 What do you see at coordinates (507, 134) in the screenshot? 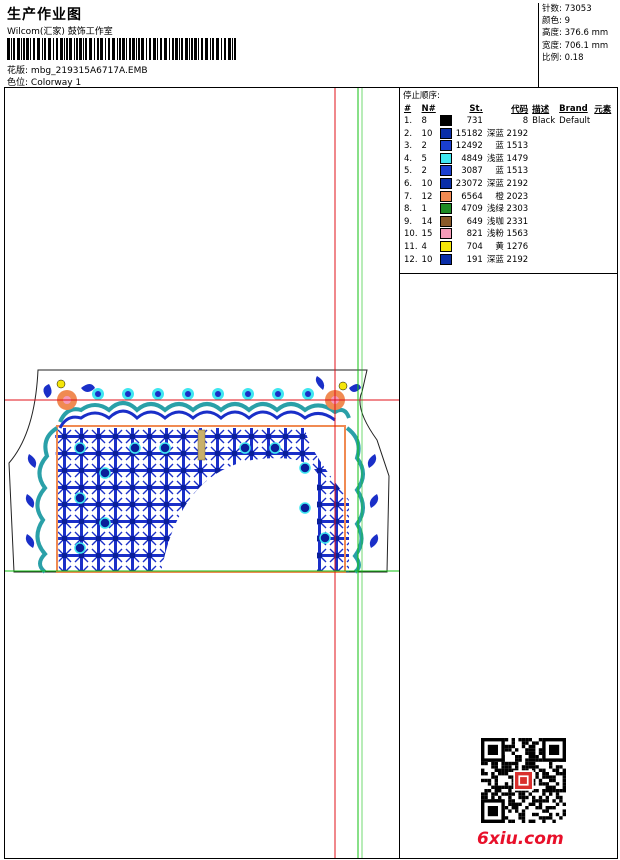
I see `table-row: 2. 10 15182 深蓝 2192` at bounding box center [507, 134].